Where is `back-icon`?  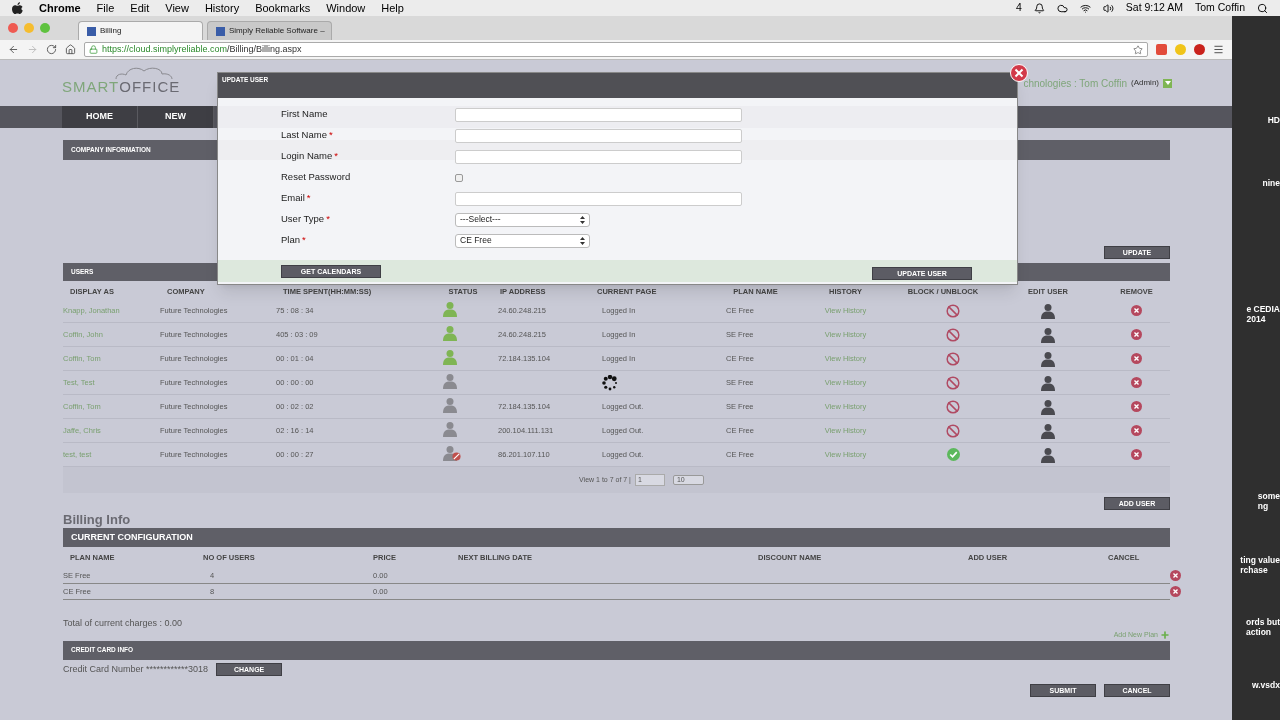
back-icon is located at coordinates (13, 49).